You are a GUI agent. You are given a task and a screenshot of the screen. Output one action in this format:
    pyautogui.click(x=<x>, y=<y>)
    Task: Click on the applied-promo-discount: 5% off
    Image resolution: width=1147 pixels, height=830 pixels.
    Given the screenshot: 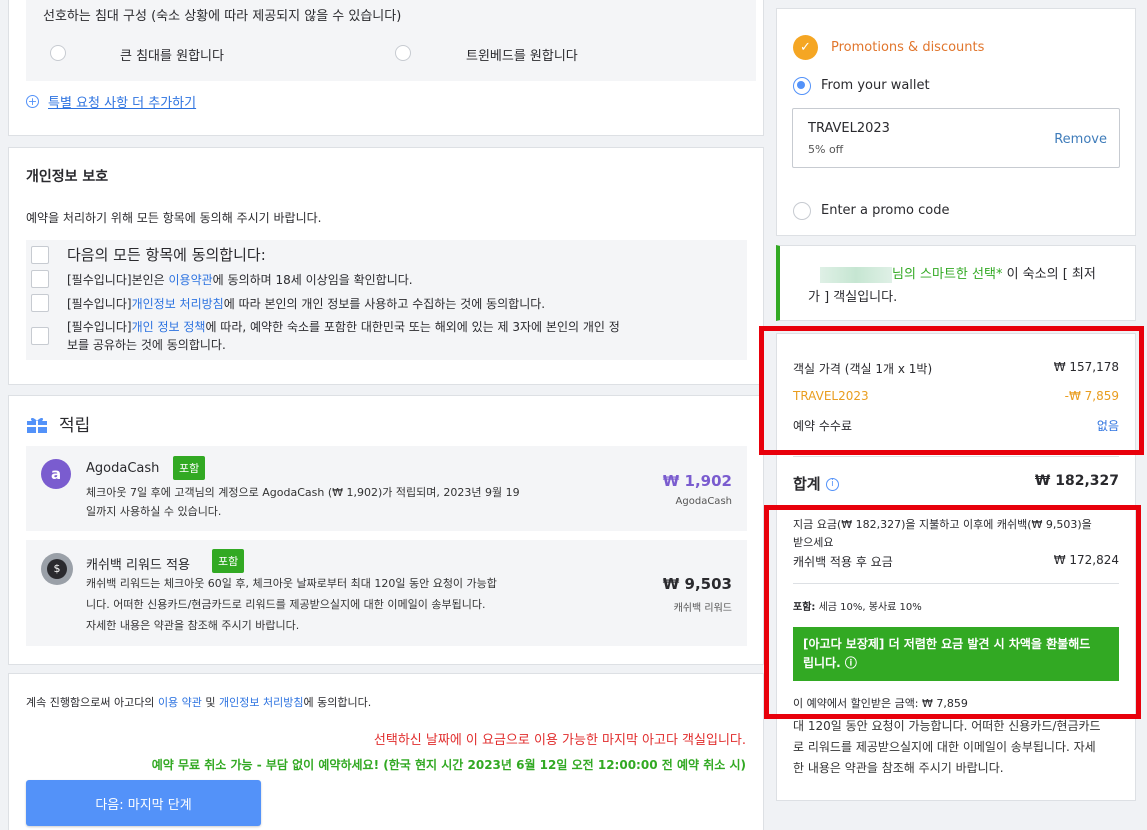 What is the action you would take?
    pyautogui.click(x=826, y=149)
    